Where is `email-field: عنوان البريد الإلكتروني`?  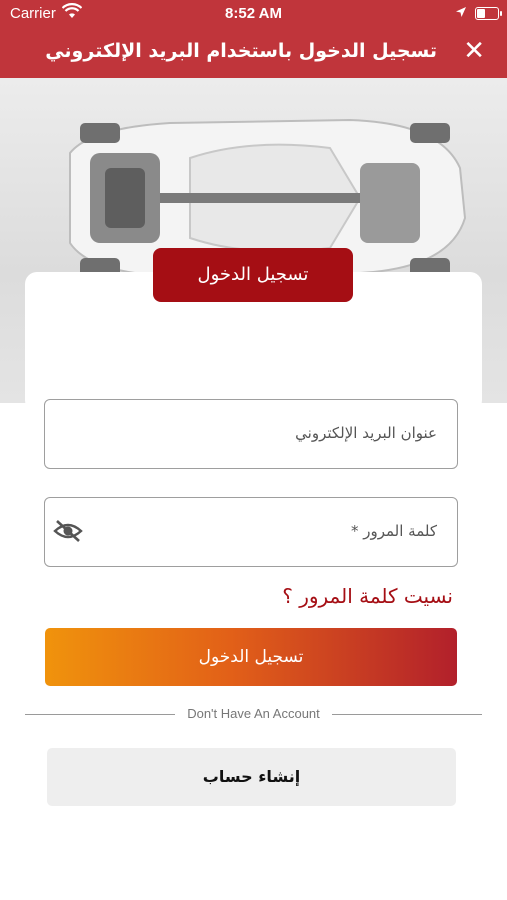
email-field: عنوان البريد الإلكتروني is located at coordinates (251, 434).